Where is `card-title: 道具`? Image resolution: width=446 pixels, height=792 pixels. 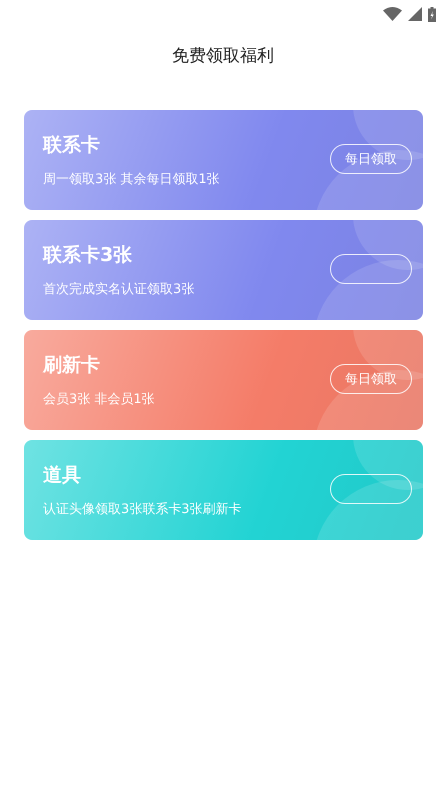
card-title: 道具 is located at coordinates (62, 475).